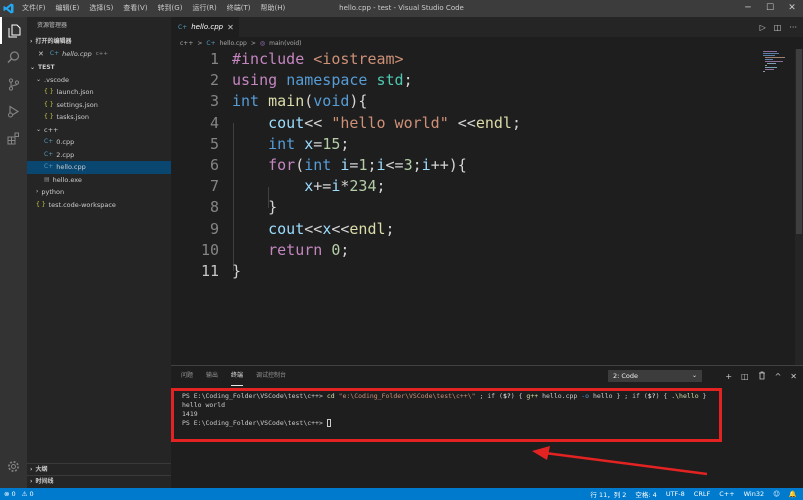 The image size is (803, 500). I want to click on code-token: <<, so click(318, 122).